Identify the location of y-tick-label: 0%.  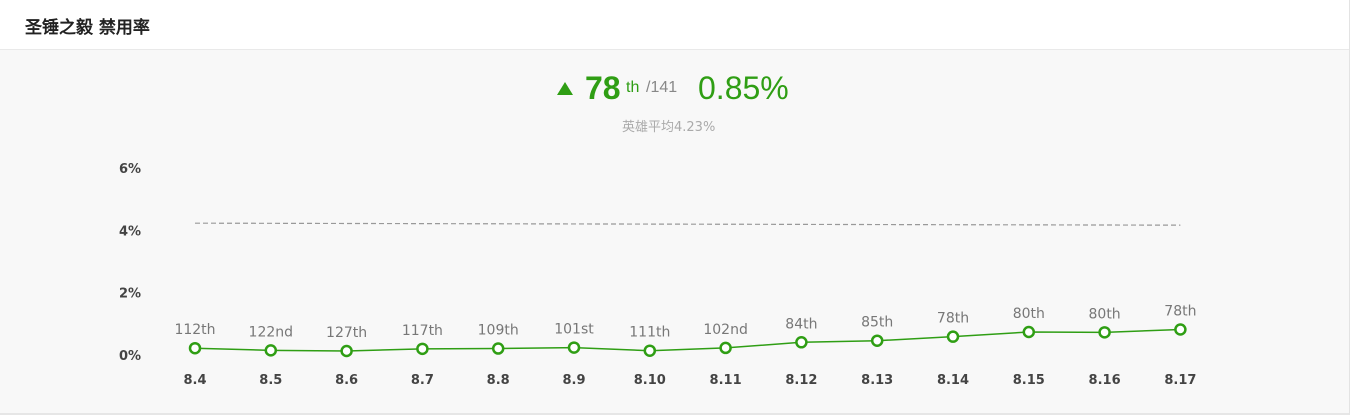
(130, 356).